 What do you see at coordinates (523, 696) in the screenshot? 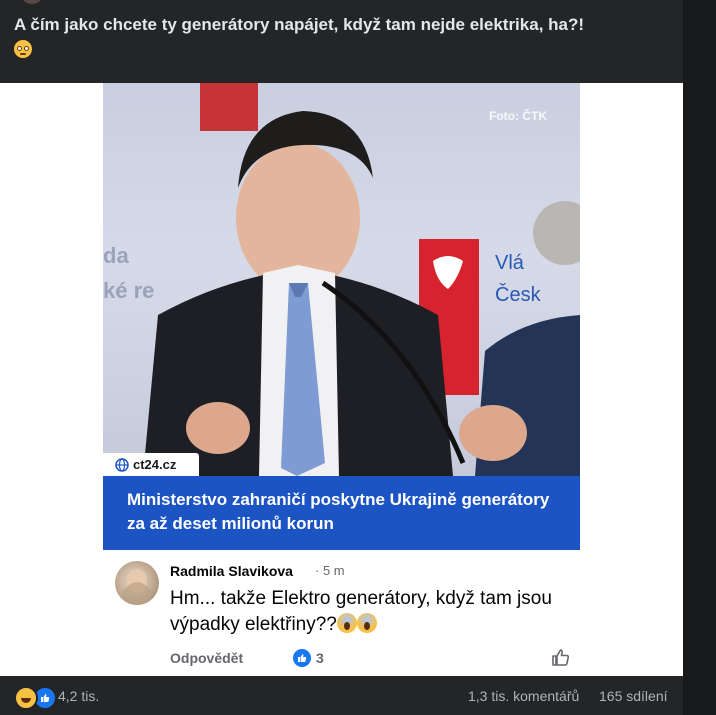
I see `comments-count: 1,3 tis. komentářů` at bounding box center [523, 696].